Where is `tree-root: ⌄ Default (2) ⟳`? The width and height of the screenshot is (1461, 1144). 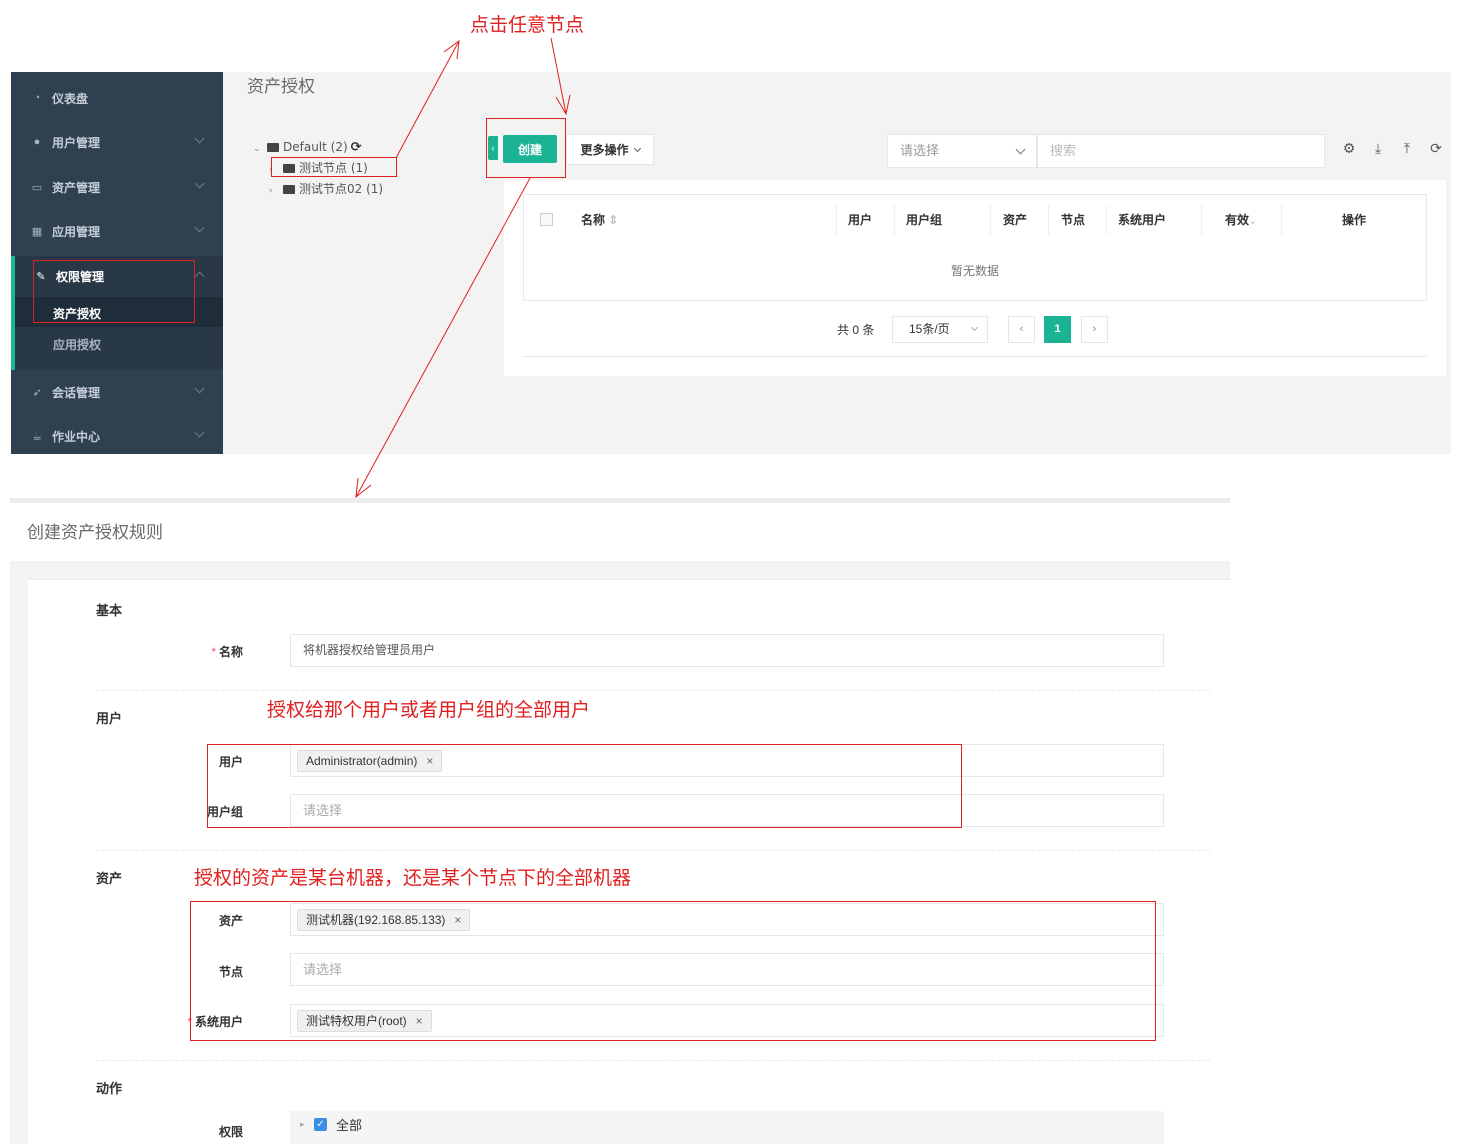 tree-root: ⌄ Default (2) ⟳ is located at coordinates (318, 148).